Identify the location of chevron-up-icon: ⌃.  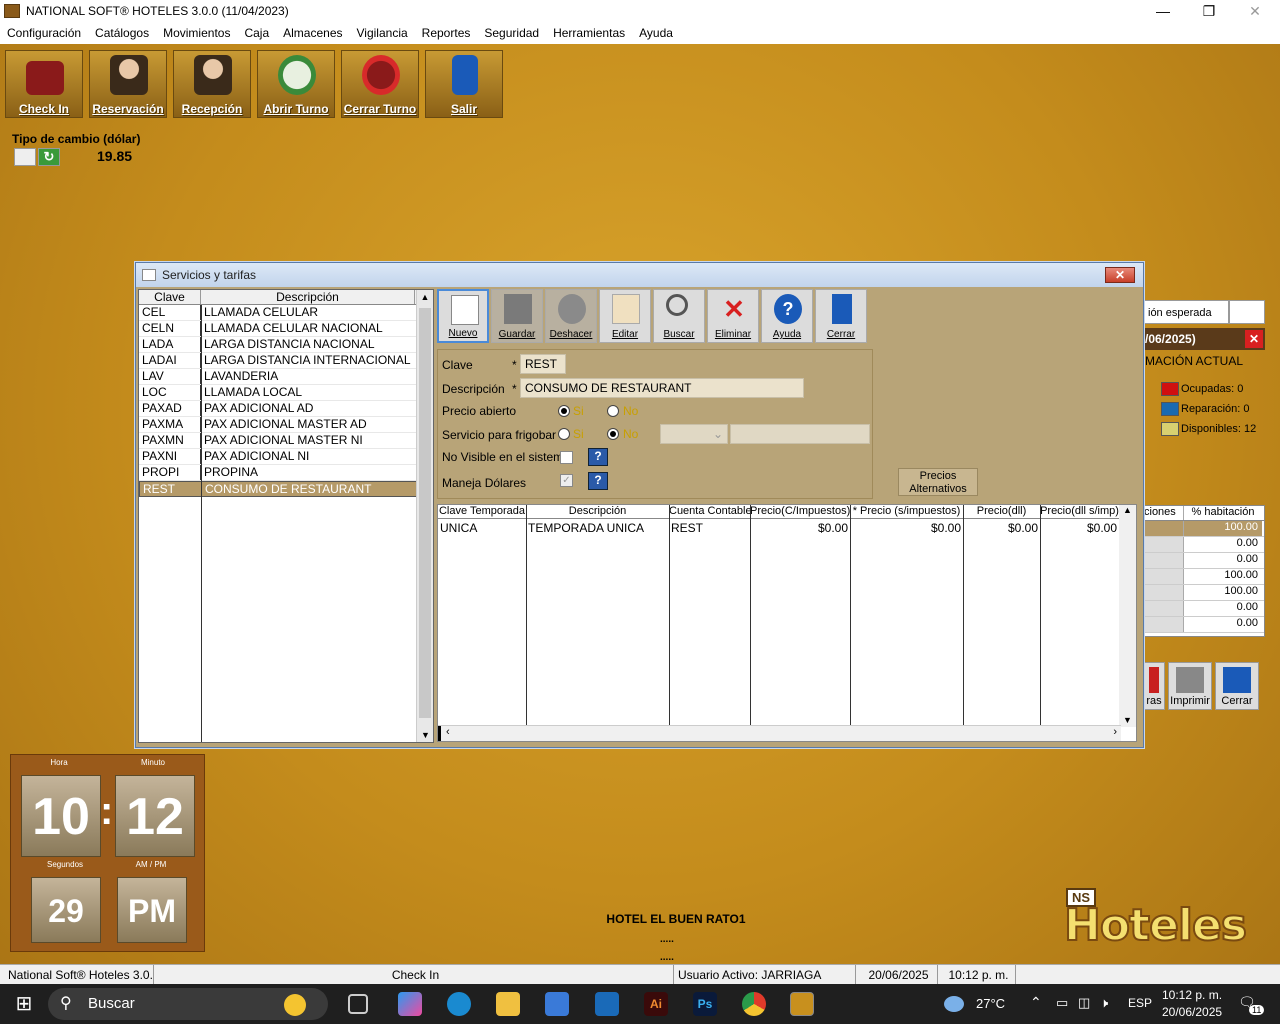
(1036, 1002).